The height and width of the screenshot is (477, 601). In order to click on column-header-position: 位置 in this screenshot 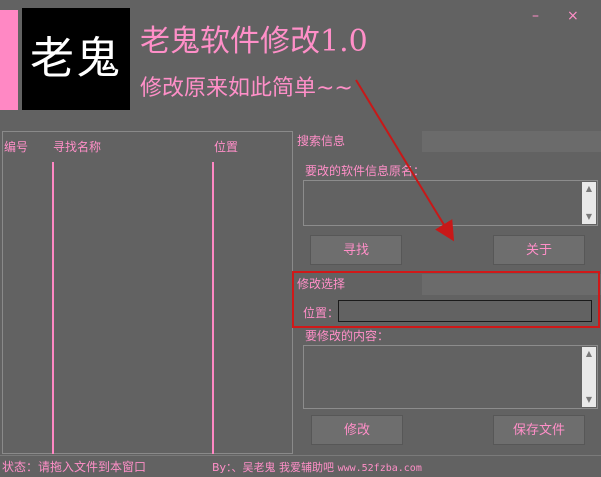, I will do `click(226, 146)`.